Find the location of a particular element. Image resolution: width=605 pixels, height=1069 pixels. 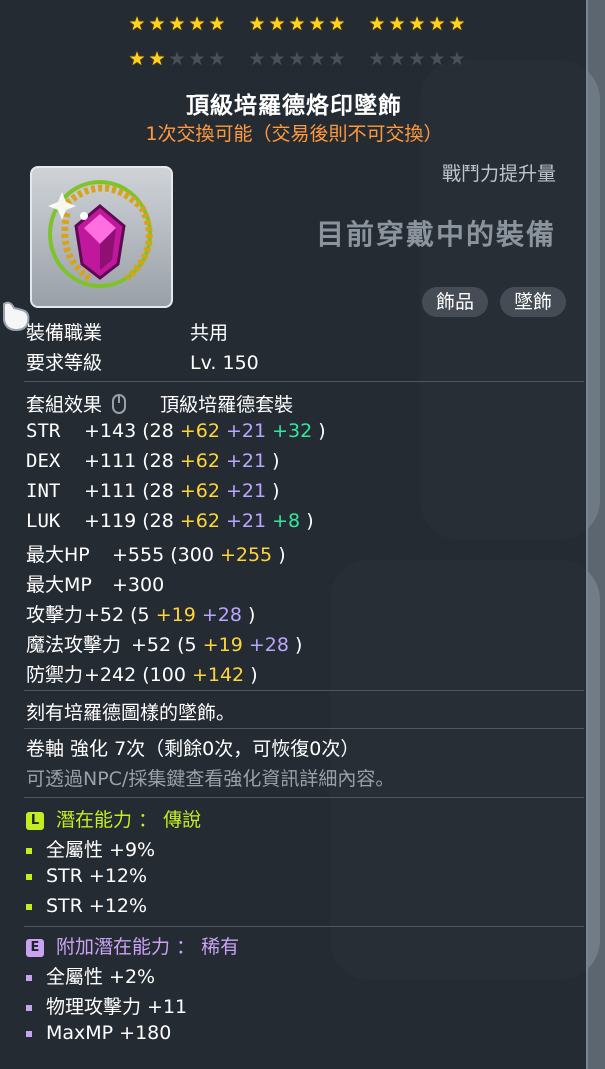

stat-row: INT +111 (28 +62 +21 ) is located at coordinates (153, 491).